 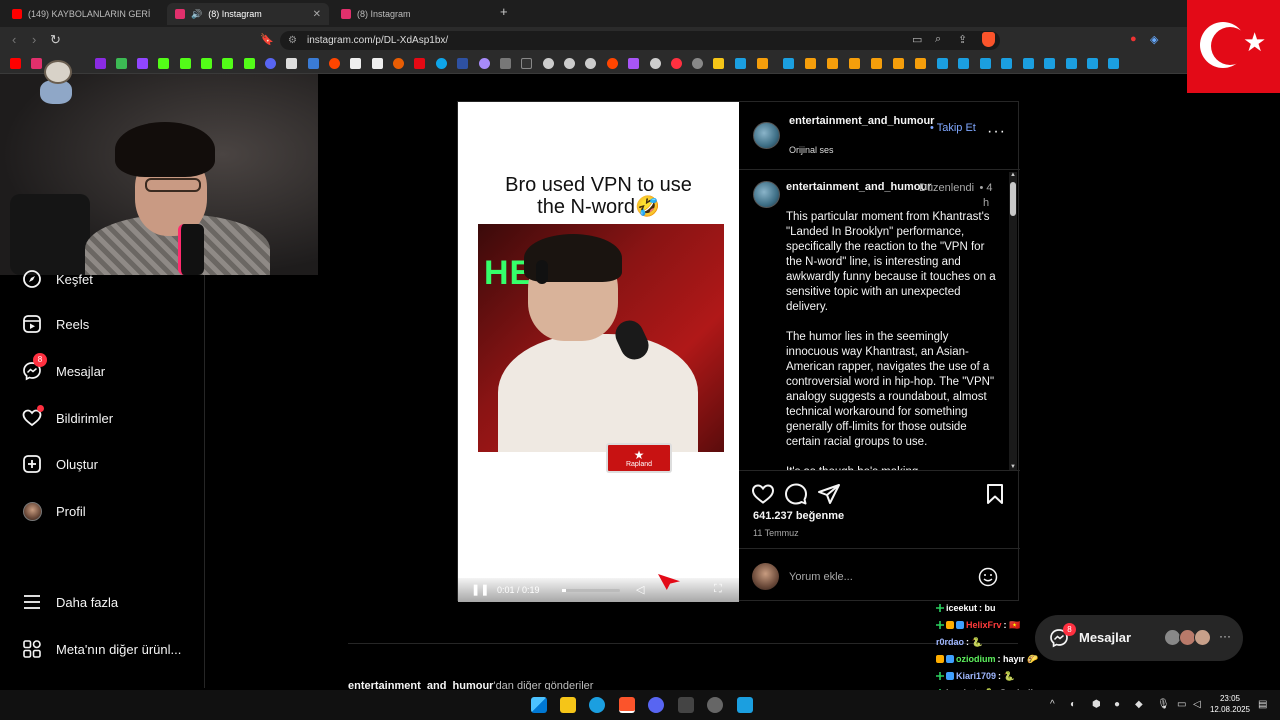 What do you see at coordinates (995, 494) in the screenshot?
I see `save-button` at bounding box center [995, 494].